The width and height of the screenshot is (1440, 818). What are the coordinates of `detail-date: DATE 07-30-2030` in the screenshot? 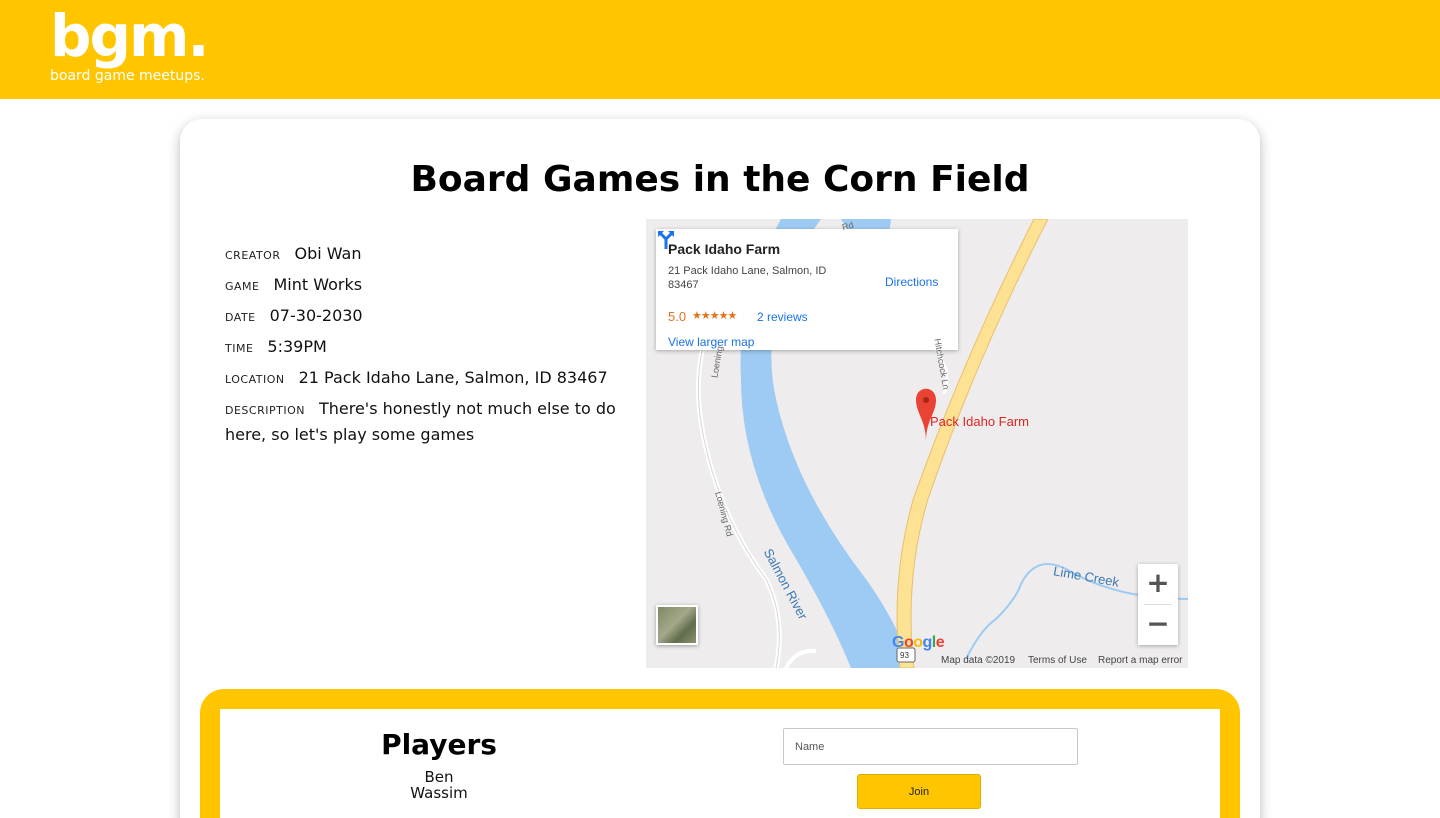 It's located at (422, 317).